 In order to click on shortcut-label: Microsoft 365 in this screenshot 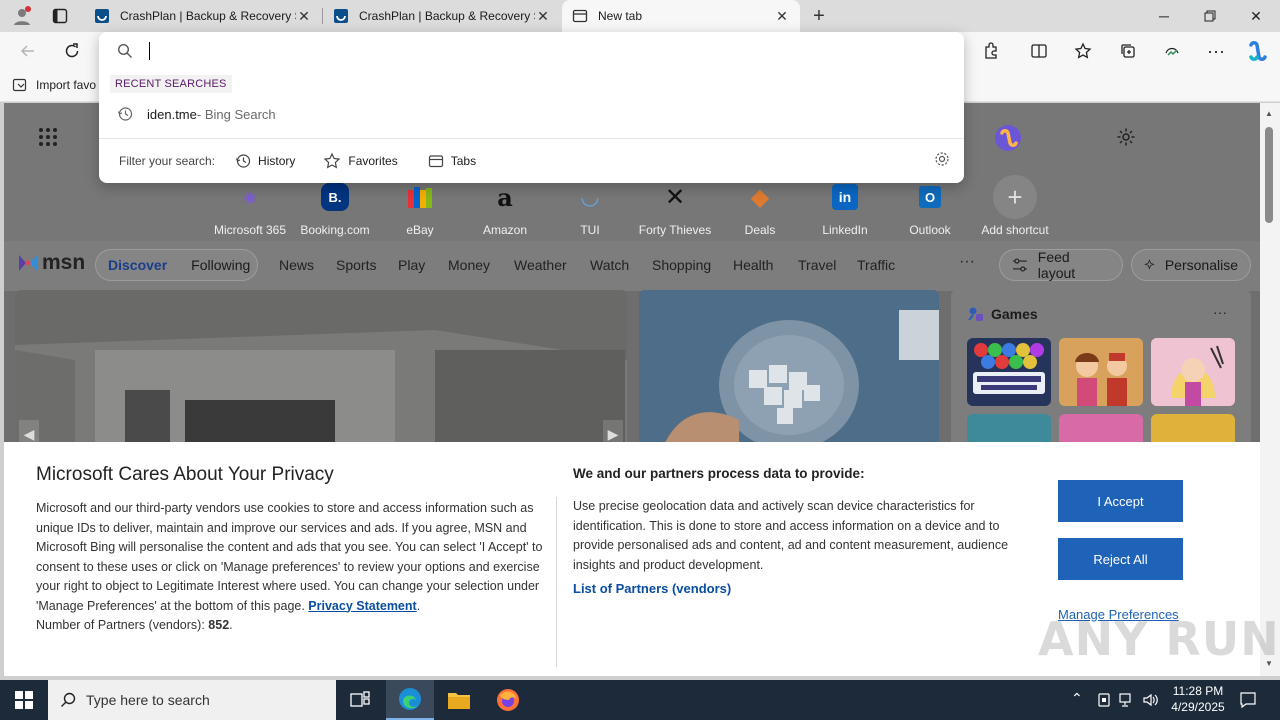, I will do `click(250, 230)`.